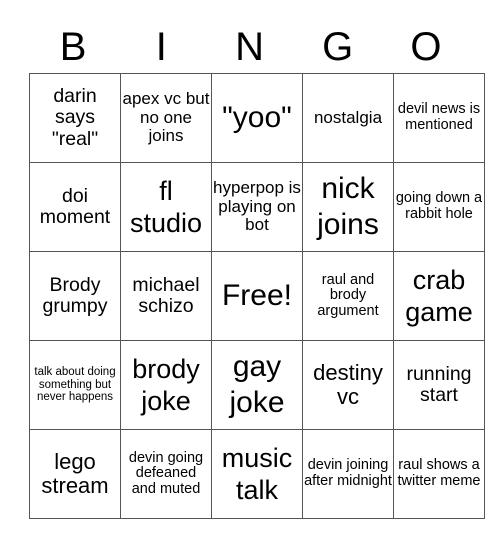 The image size is (500, 544). I want to click on bingo-cell: hyperpop is playing on bot, so click(257, 207).